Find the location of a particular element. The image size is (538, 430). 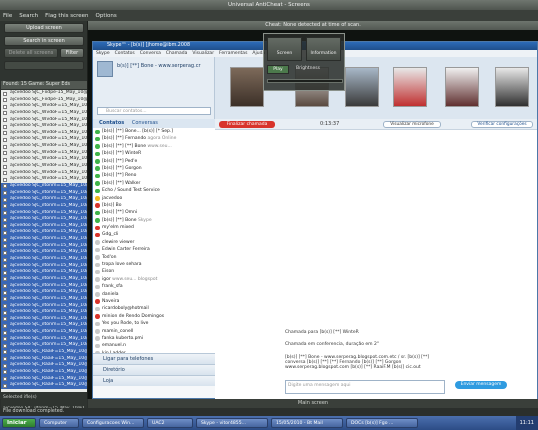

contact-row: tropa love sehara is located at coordinates (154, 264).